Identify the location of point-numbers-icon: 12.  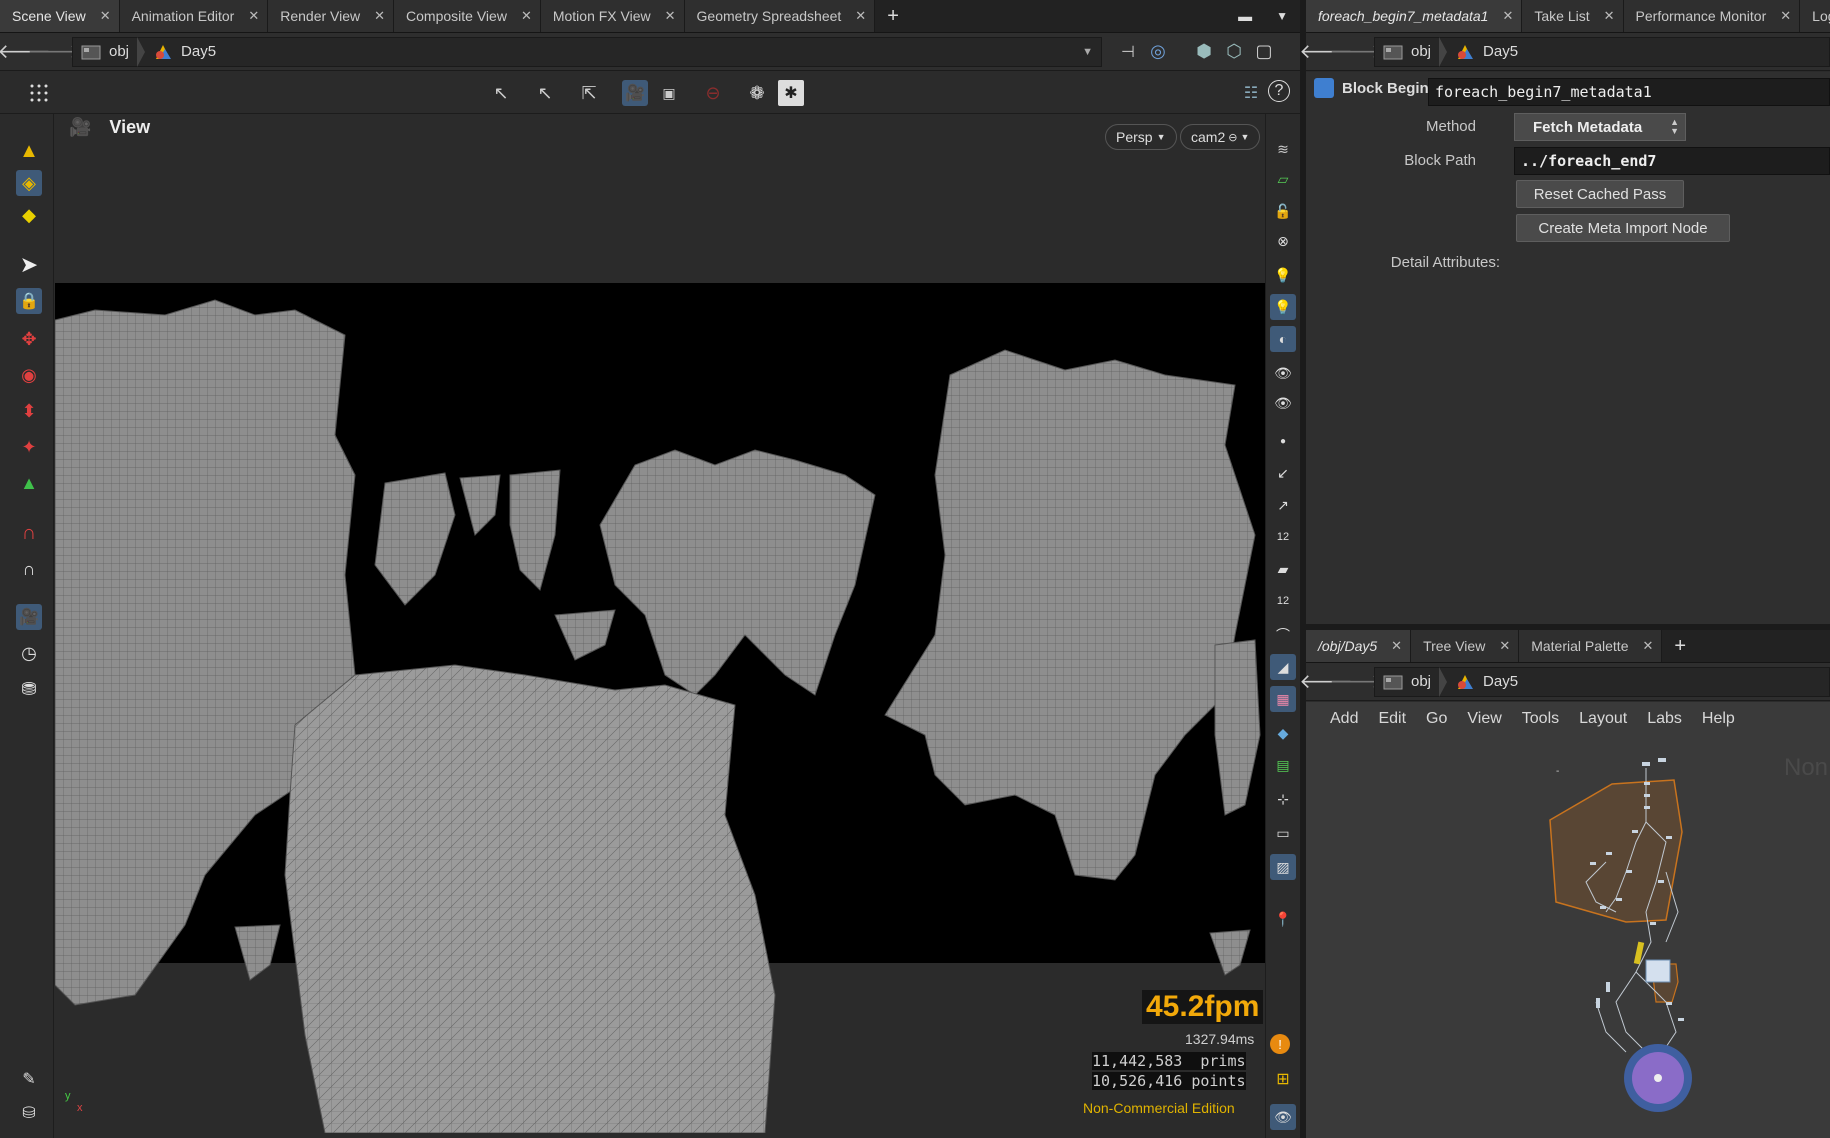
(1283, 537).